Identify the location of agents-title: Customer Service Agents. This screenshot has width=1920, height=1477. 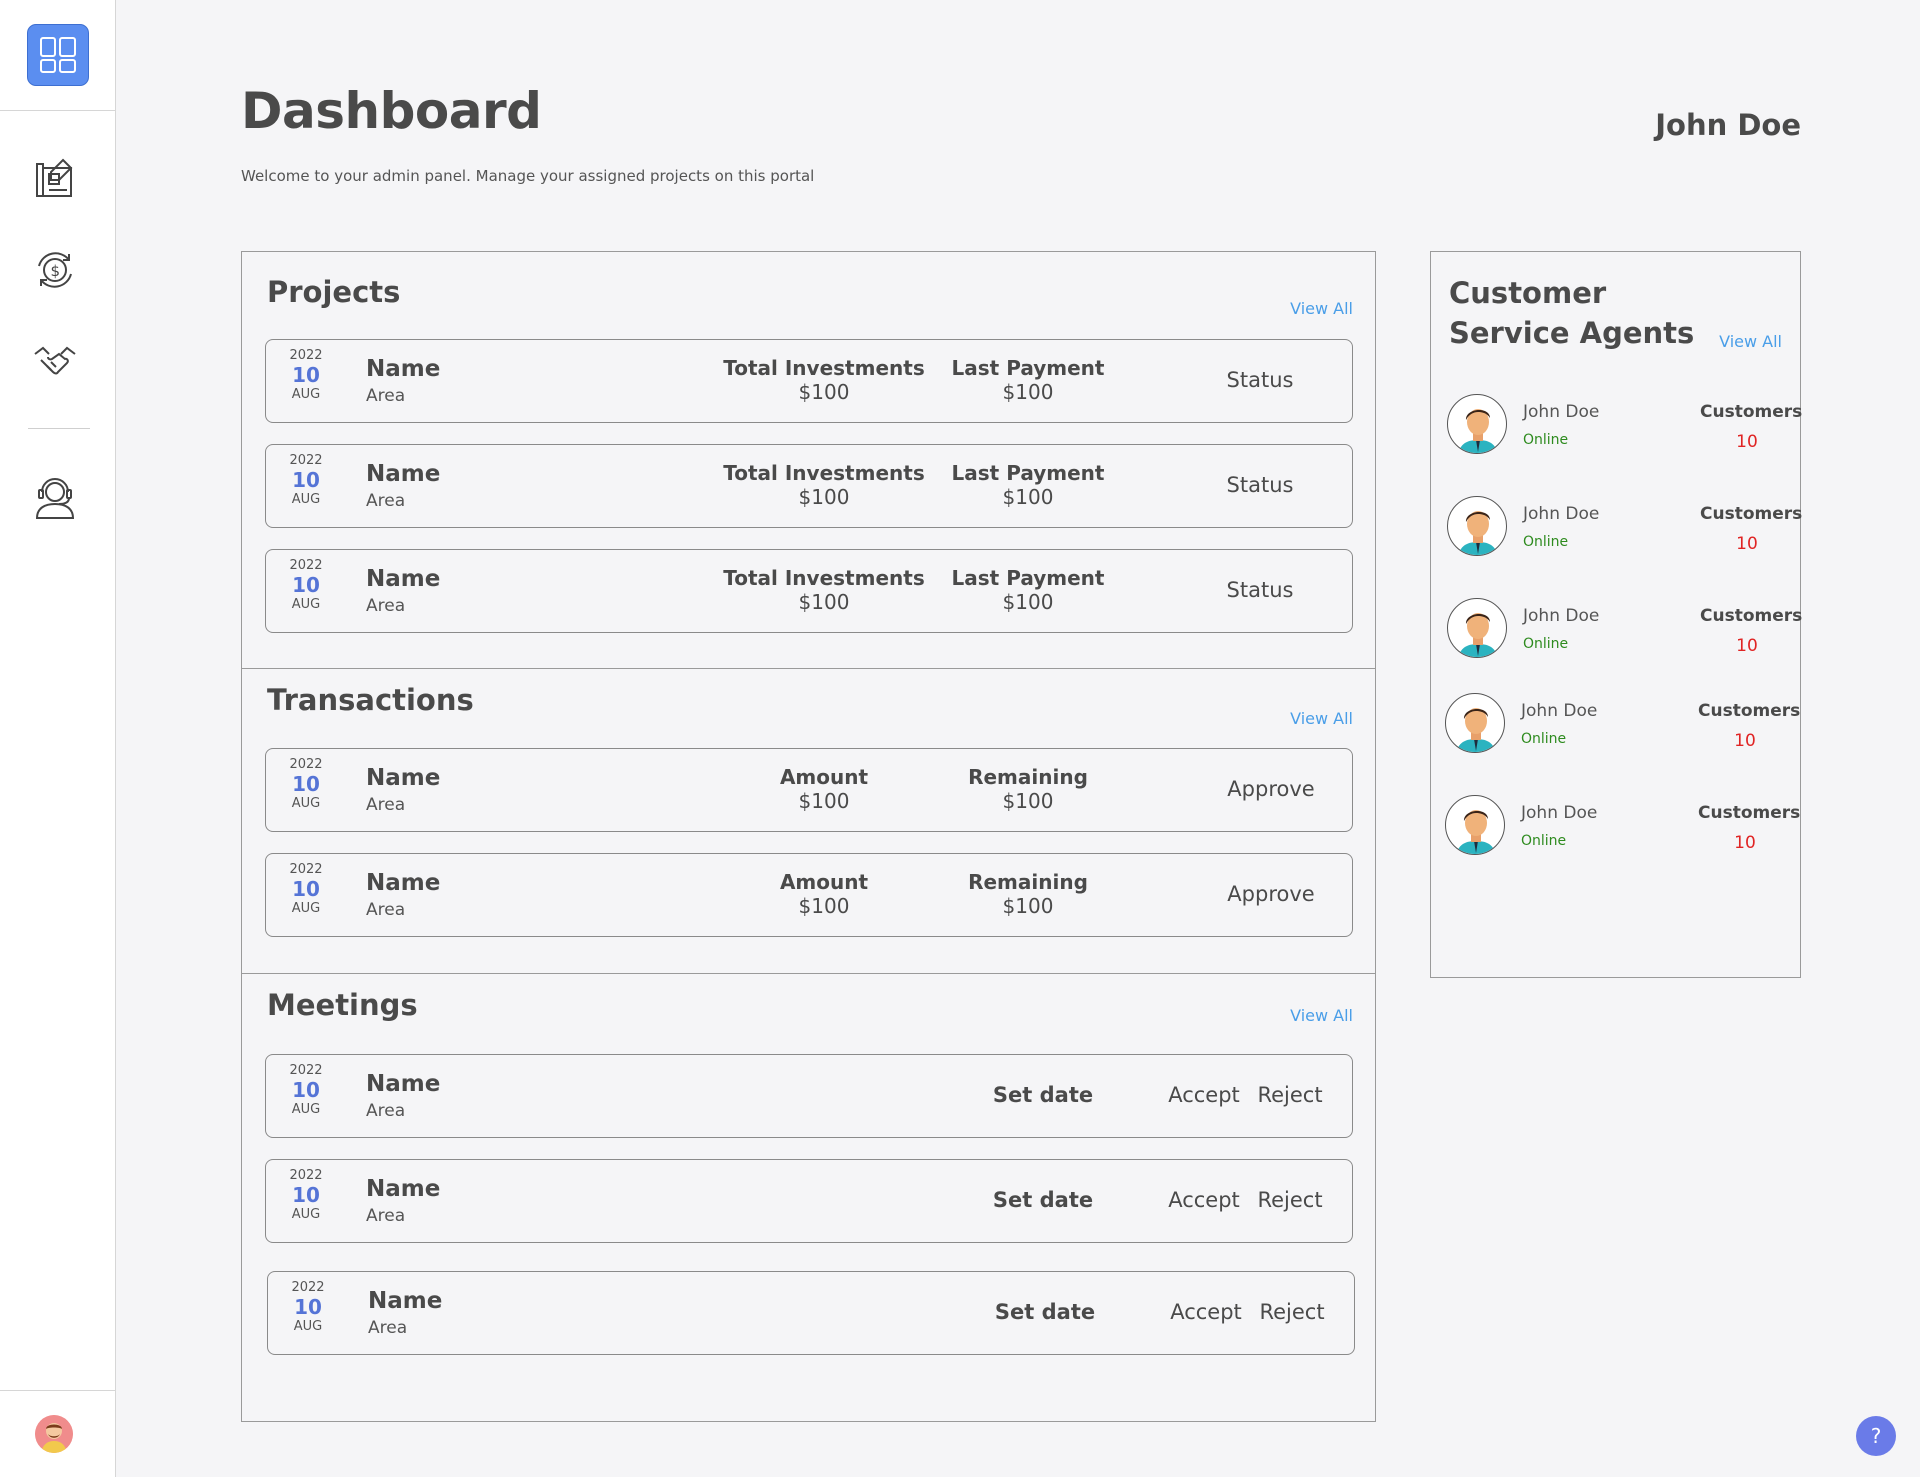
(1572, 313).